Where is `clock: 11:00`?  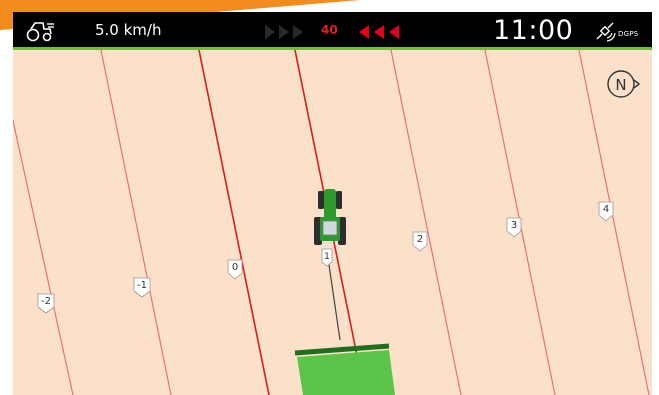 clock: 11:00 is located at coordinates (533, 30).